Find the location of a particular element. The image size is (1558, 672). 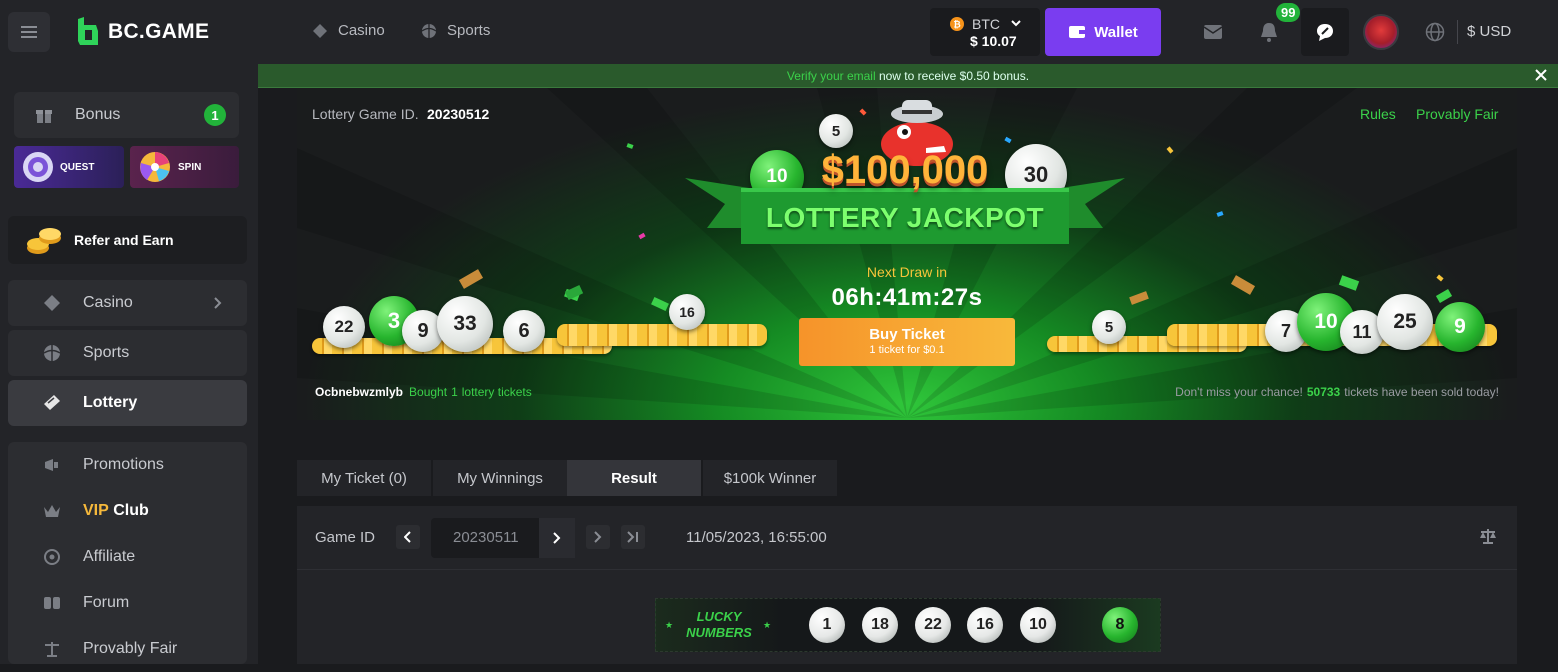

lottery-ball: 25 is located at coordinates (1405, 322).